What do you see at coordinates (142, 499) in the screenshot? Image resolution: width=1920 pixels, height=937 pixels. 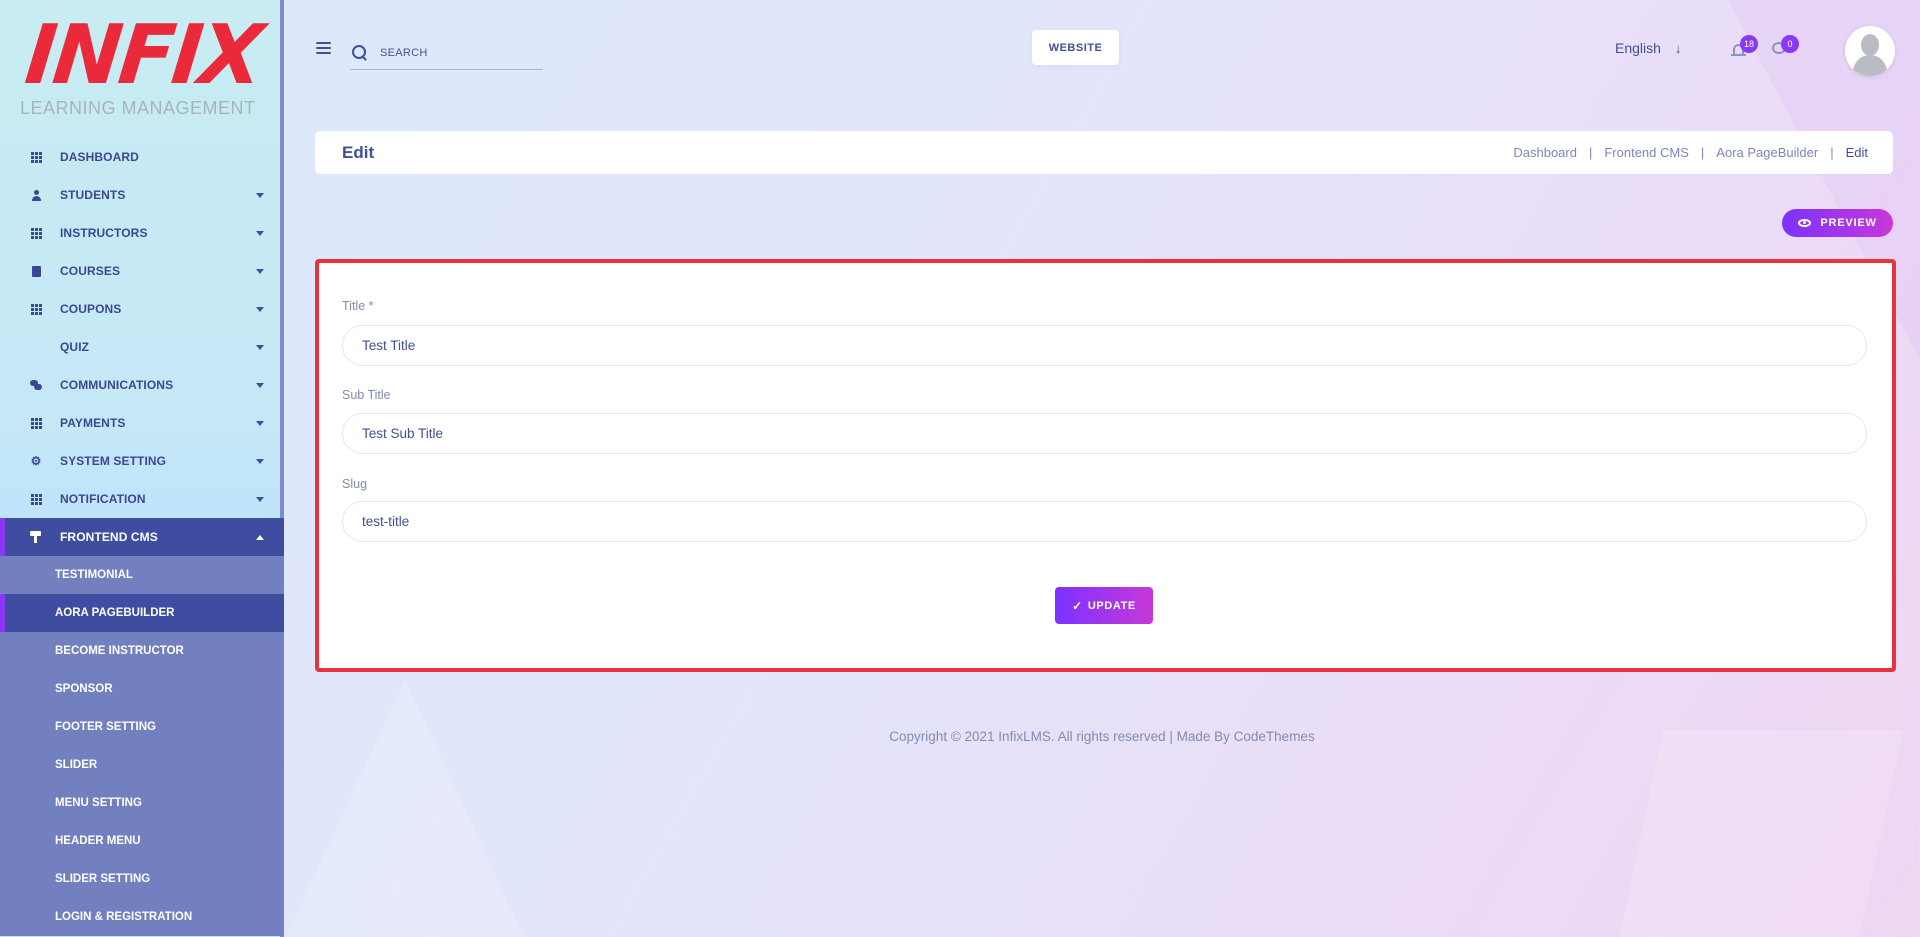 I see `sidebar-item-notification: NOTIFICATION` at bounding box center [142, 499].